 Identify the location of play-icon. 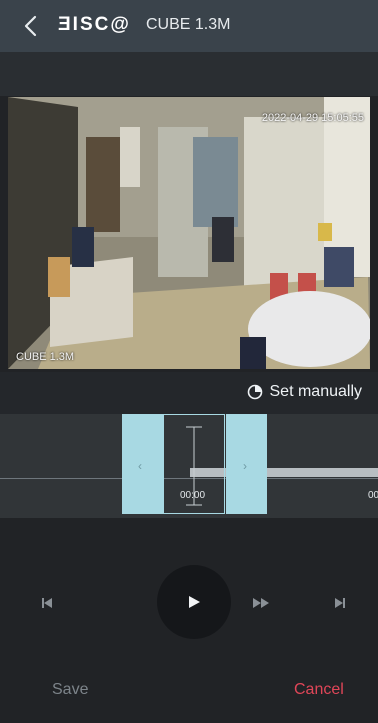
(194, 602).